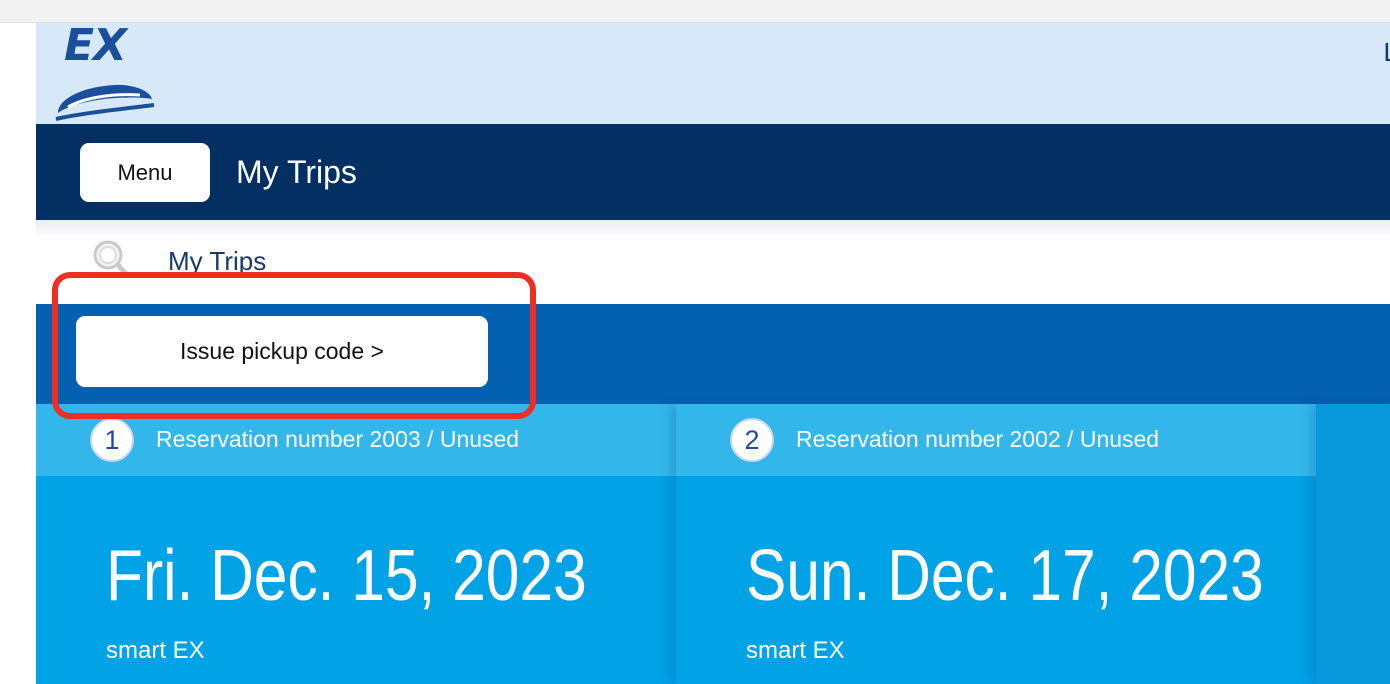  Describe the element at coordinates (978, 439) in the screenshot. I see `reservation-number: Reservation number 2002 / Unused` at that location.